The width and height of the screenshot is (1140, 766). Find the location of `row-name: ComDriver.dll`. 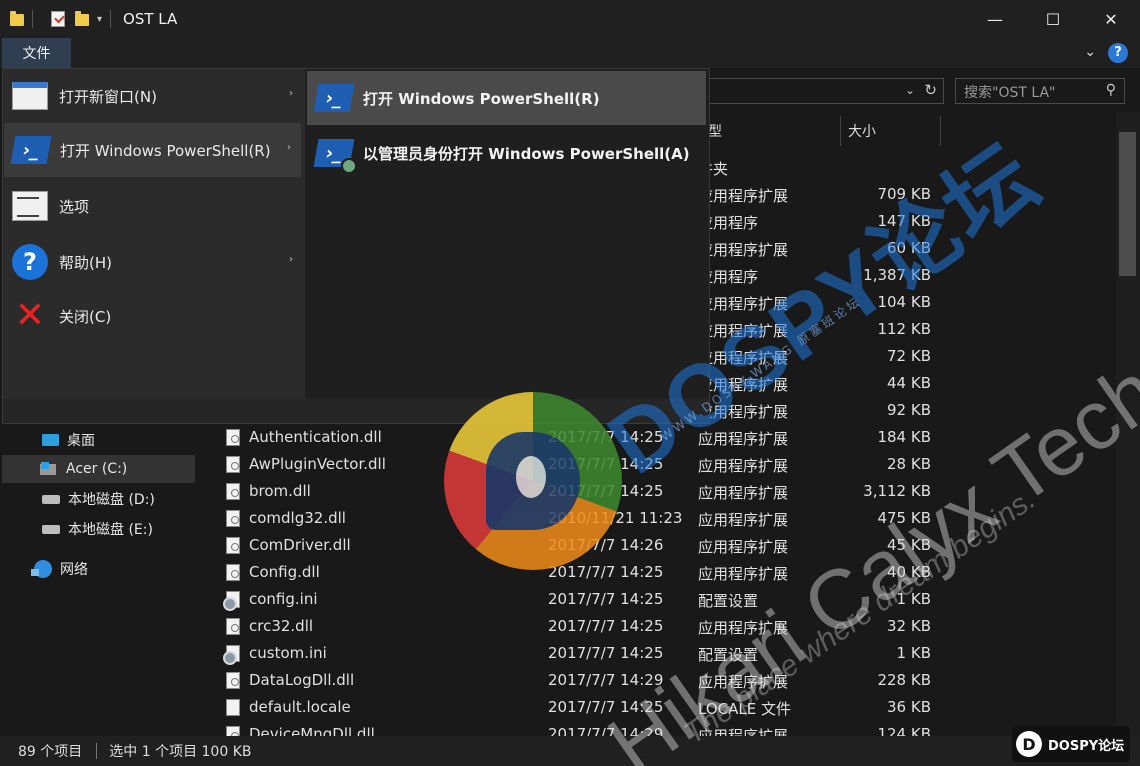

row-name: ComDriver.dll is located at coordinates (300, 545).